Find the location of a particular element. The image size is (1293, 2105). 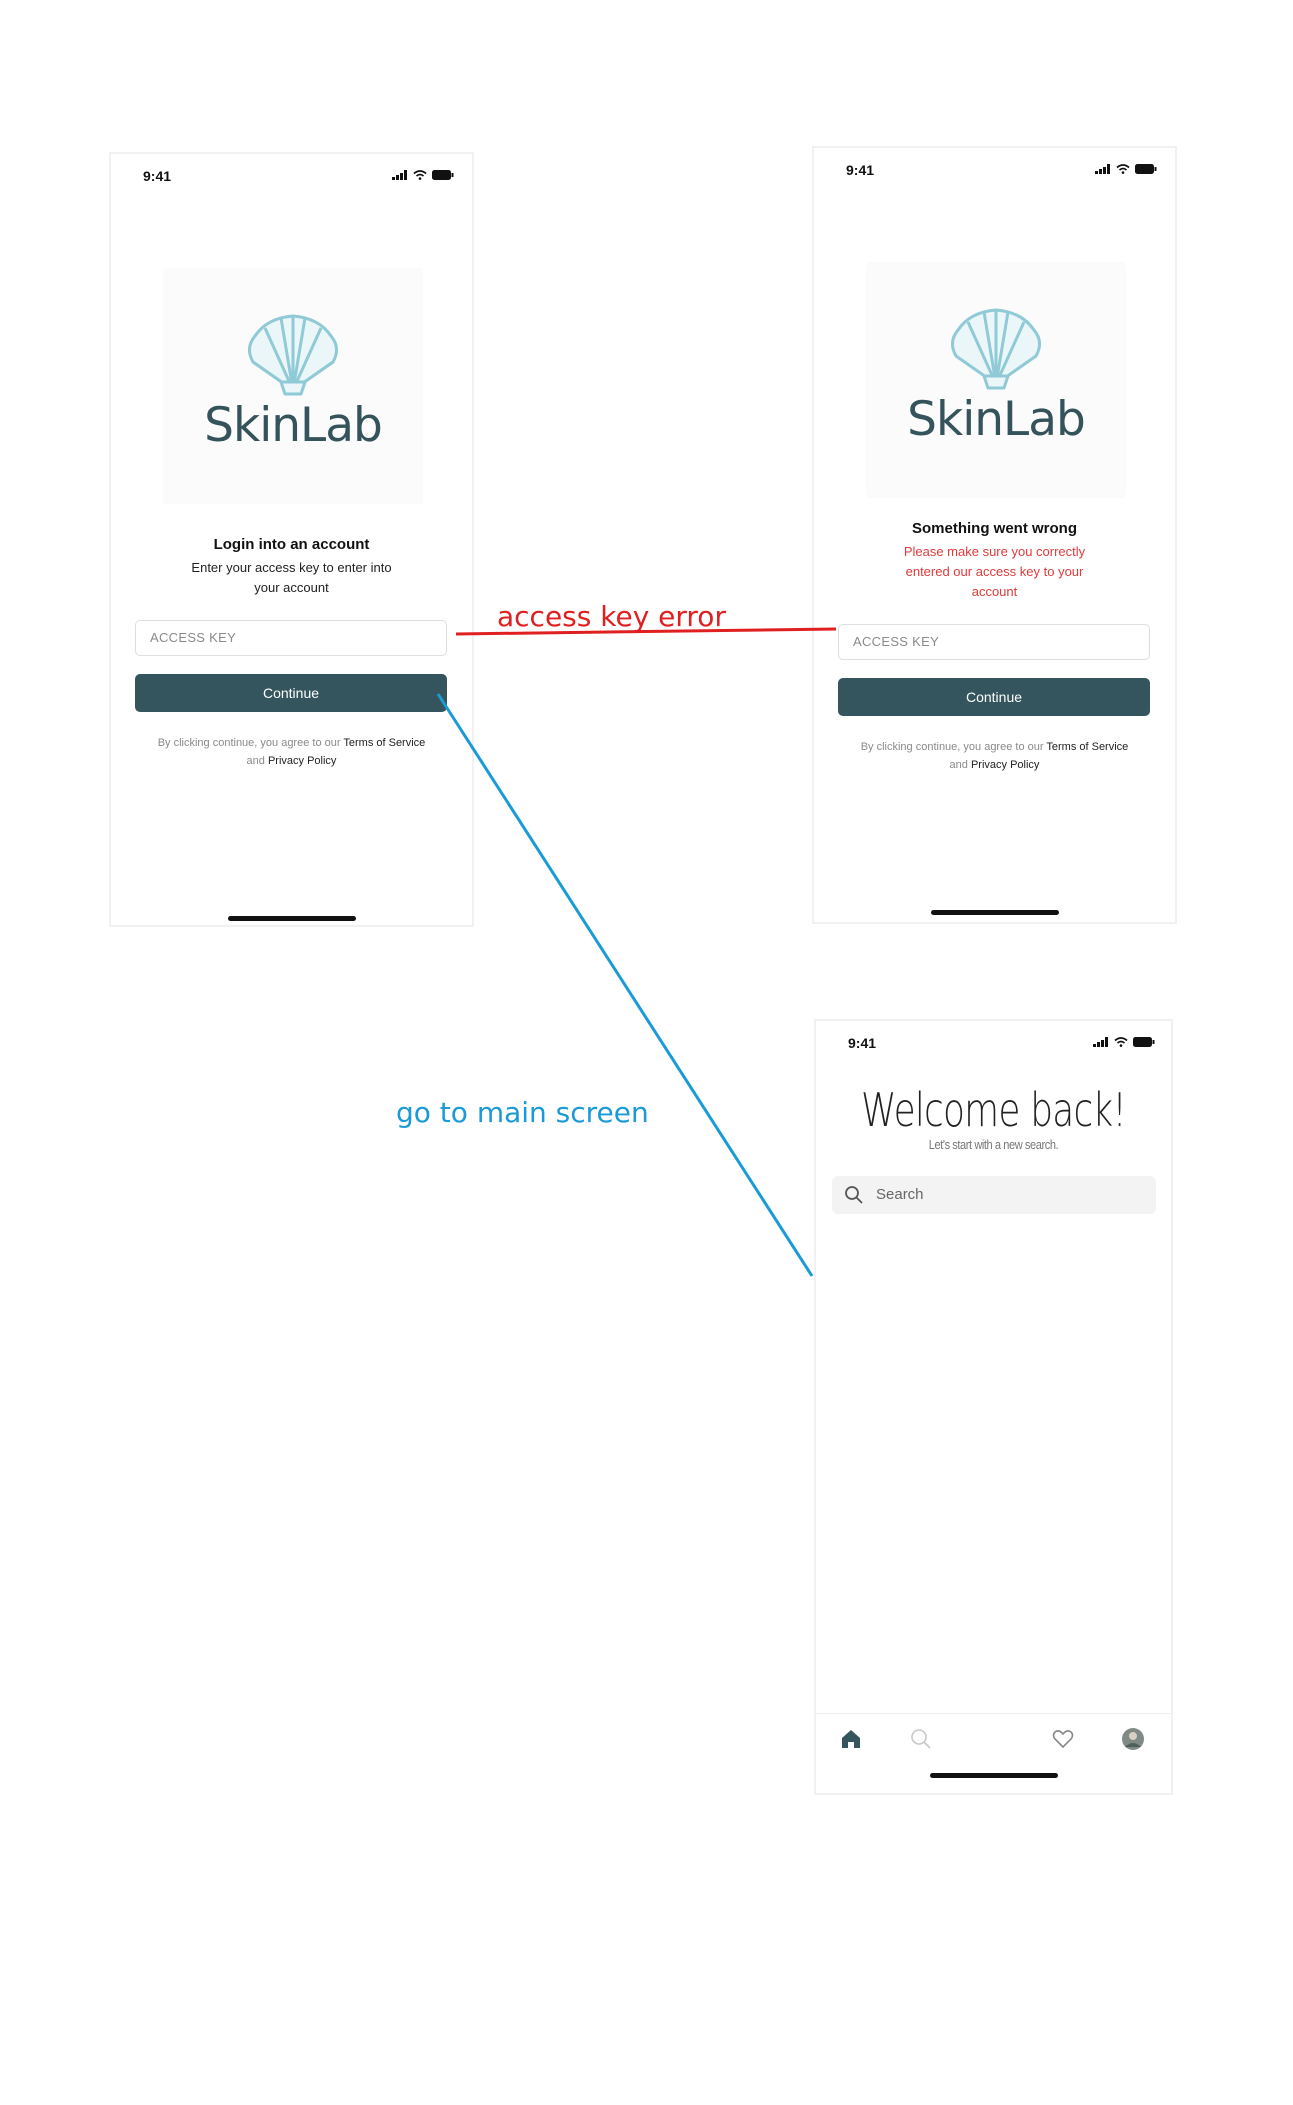

bottom-tab-bar is located at coordinates (993, 1743).